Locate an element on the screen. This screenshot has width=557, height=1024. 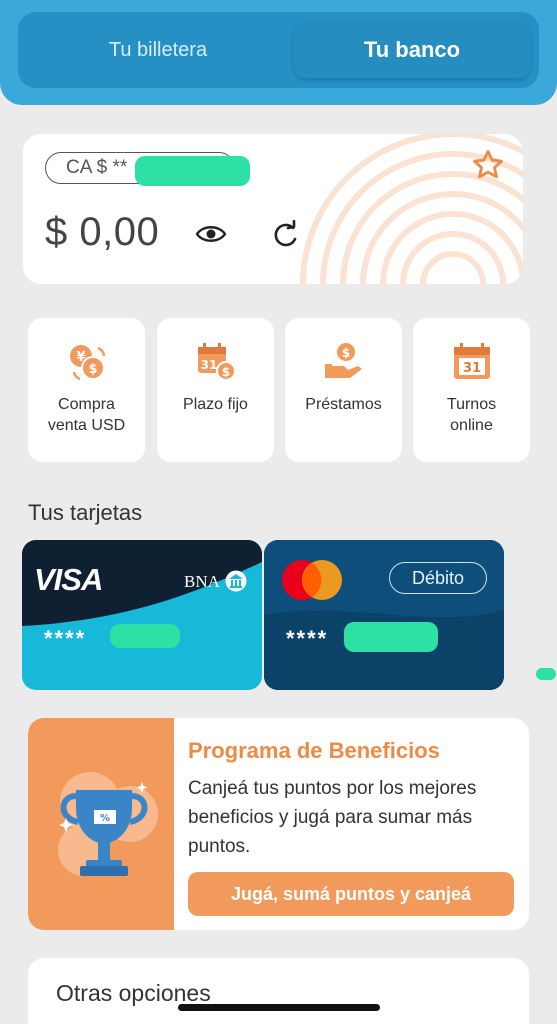
mastercard-logo is located at coordinates (312, 580).